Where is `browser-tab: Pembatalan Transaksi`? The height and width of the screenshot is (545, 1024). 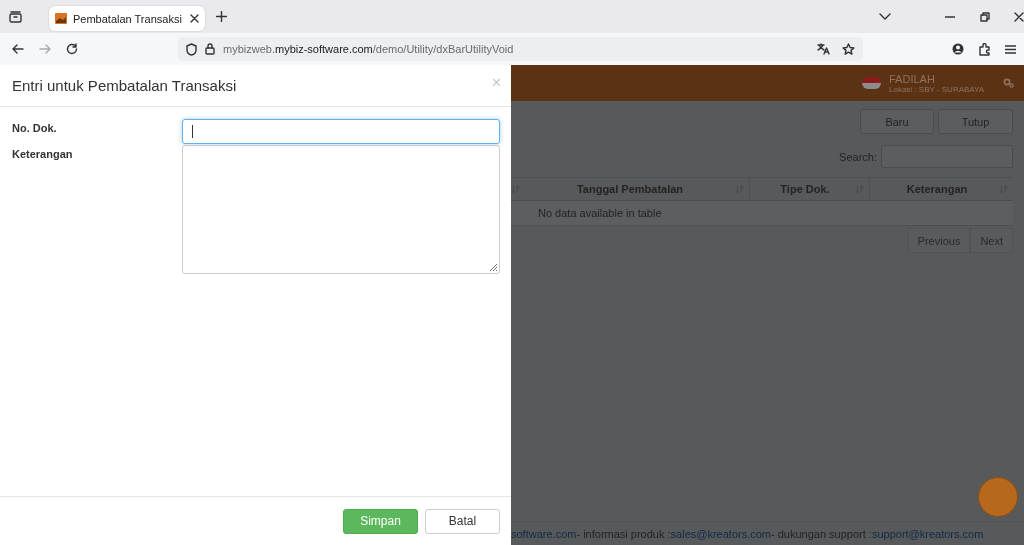
browser-tab: Pembatalan Transaksi is located at coordinates (127, 18).